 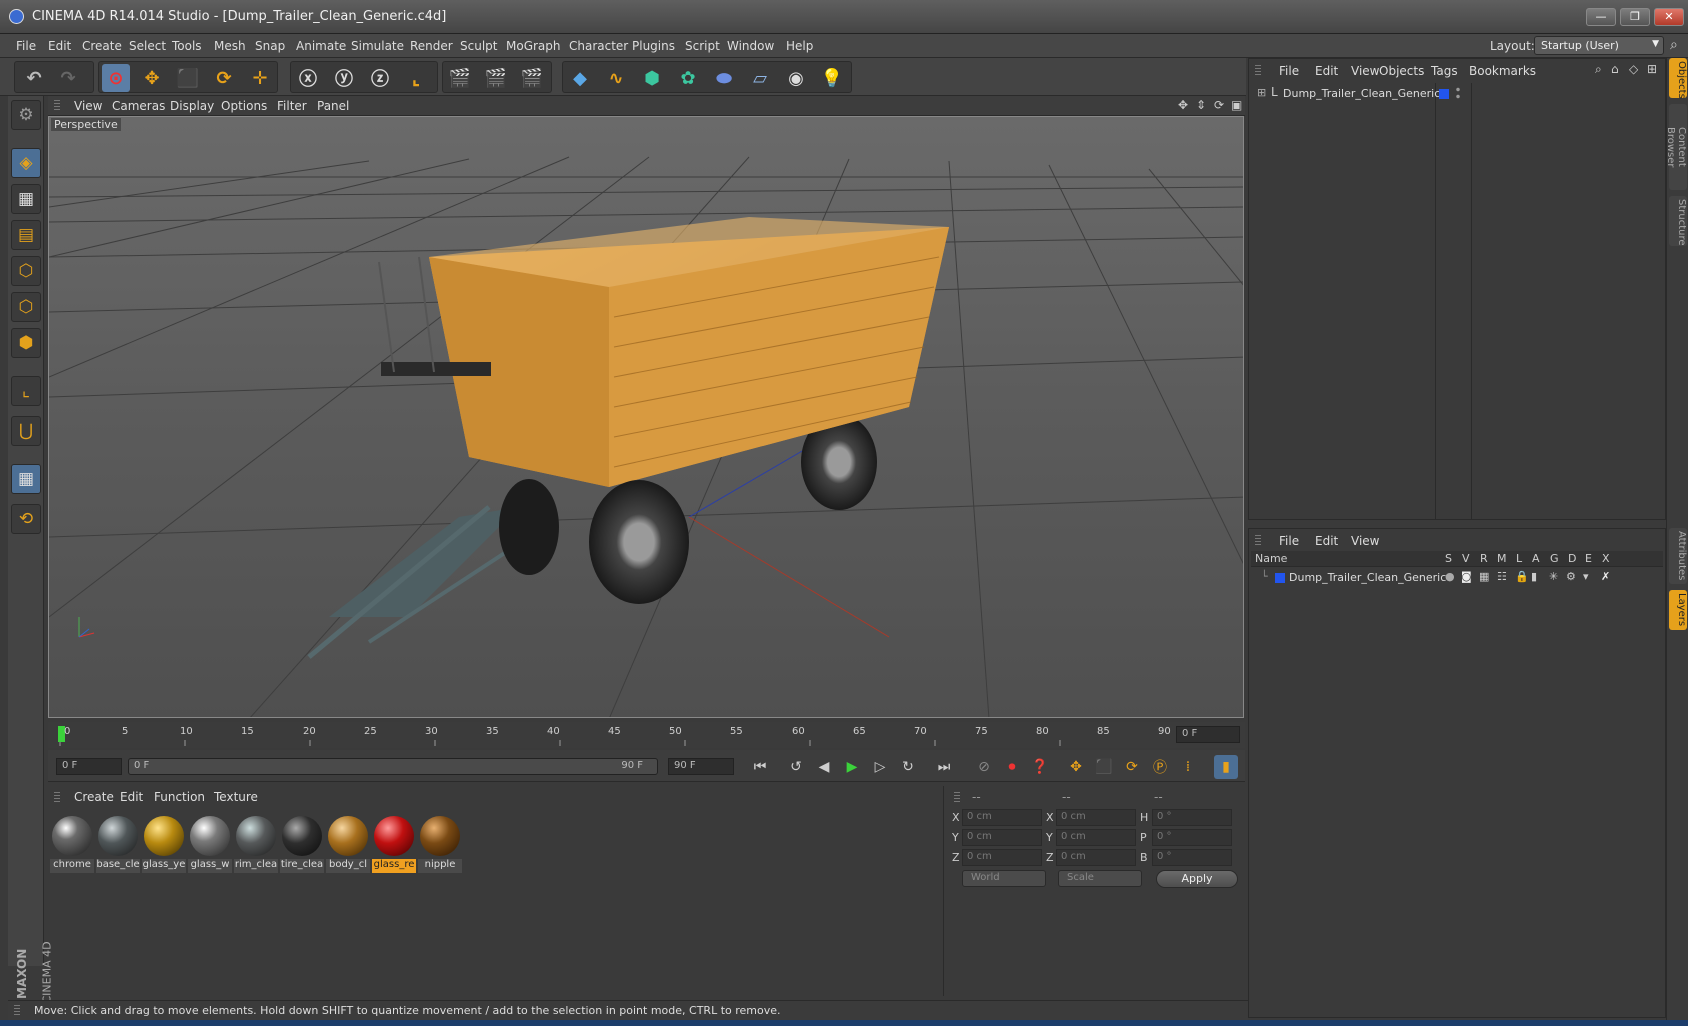 I want to click on visibility-dots-icon, so click(x=1458, y=93).